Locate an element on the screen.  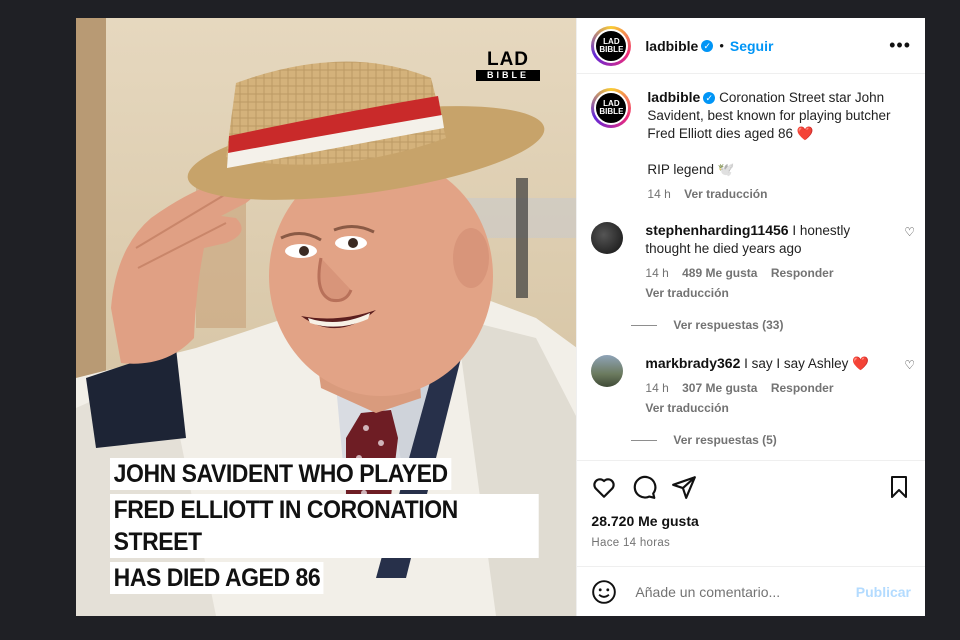
logo-line-1: LAD is located at coordinates (508, 59).